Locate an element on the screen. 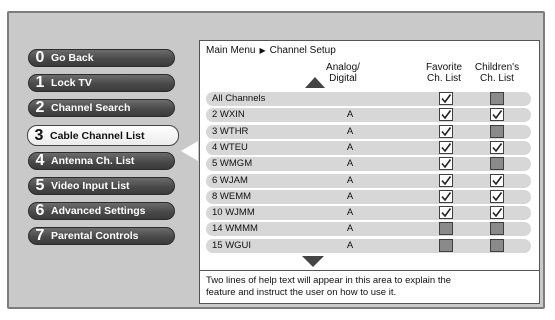 The width and height of the screenshot is (555, 320). channel-name: 4 WTEU is located at coordinates (230, 147).